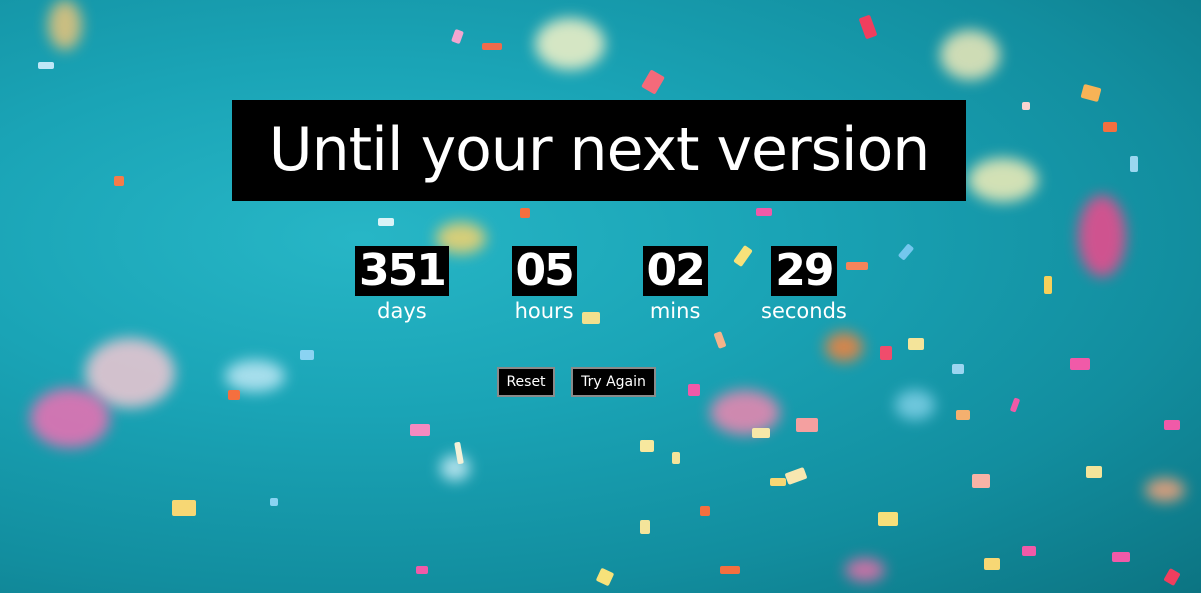 The image size is (1201, 593). I want to click on page-title: Until your next version, so click(599, 150).